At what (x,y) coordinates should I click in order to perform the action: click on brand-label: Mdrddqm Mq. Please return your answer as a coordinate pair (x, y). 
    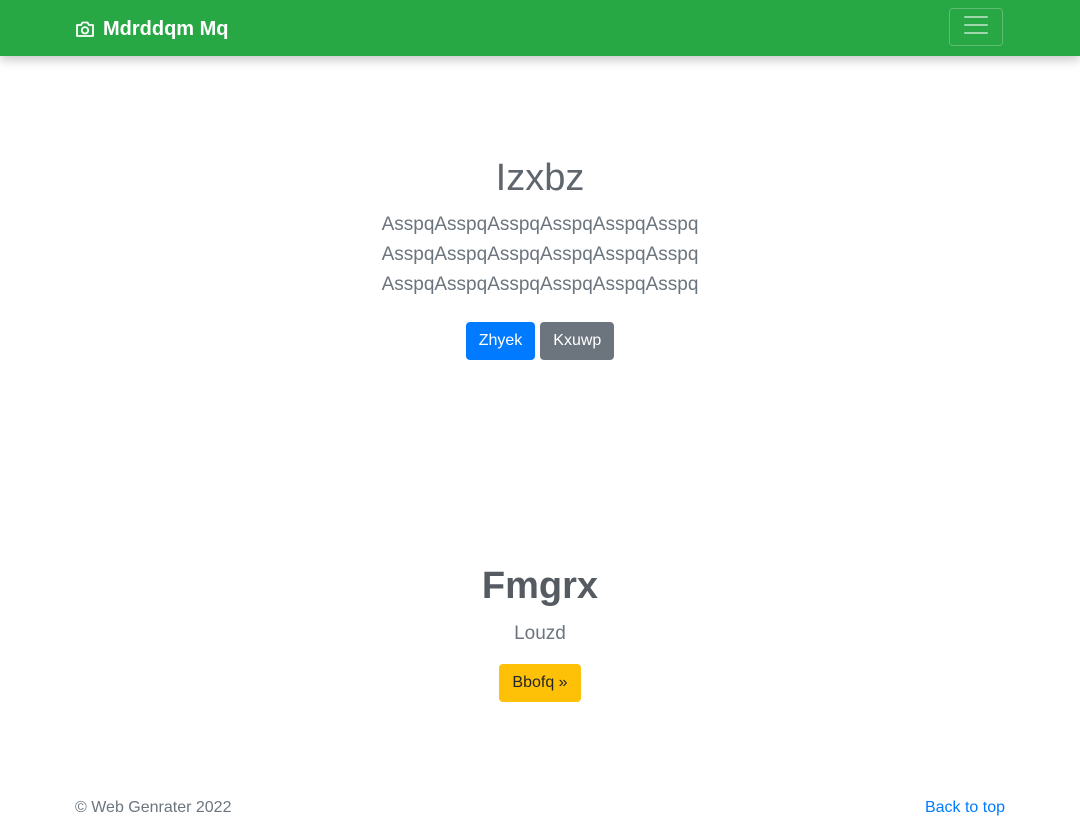
    Looking at the image, I should click on (166, 29).